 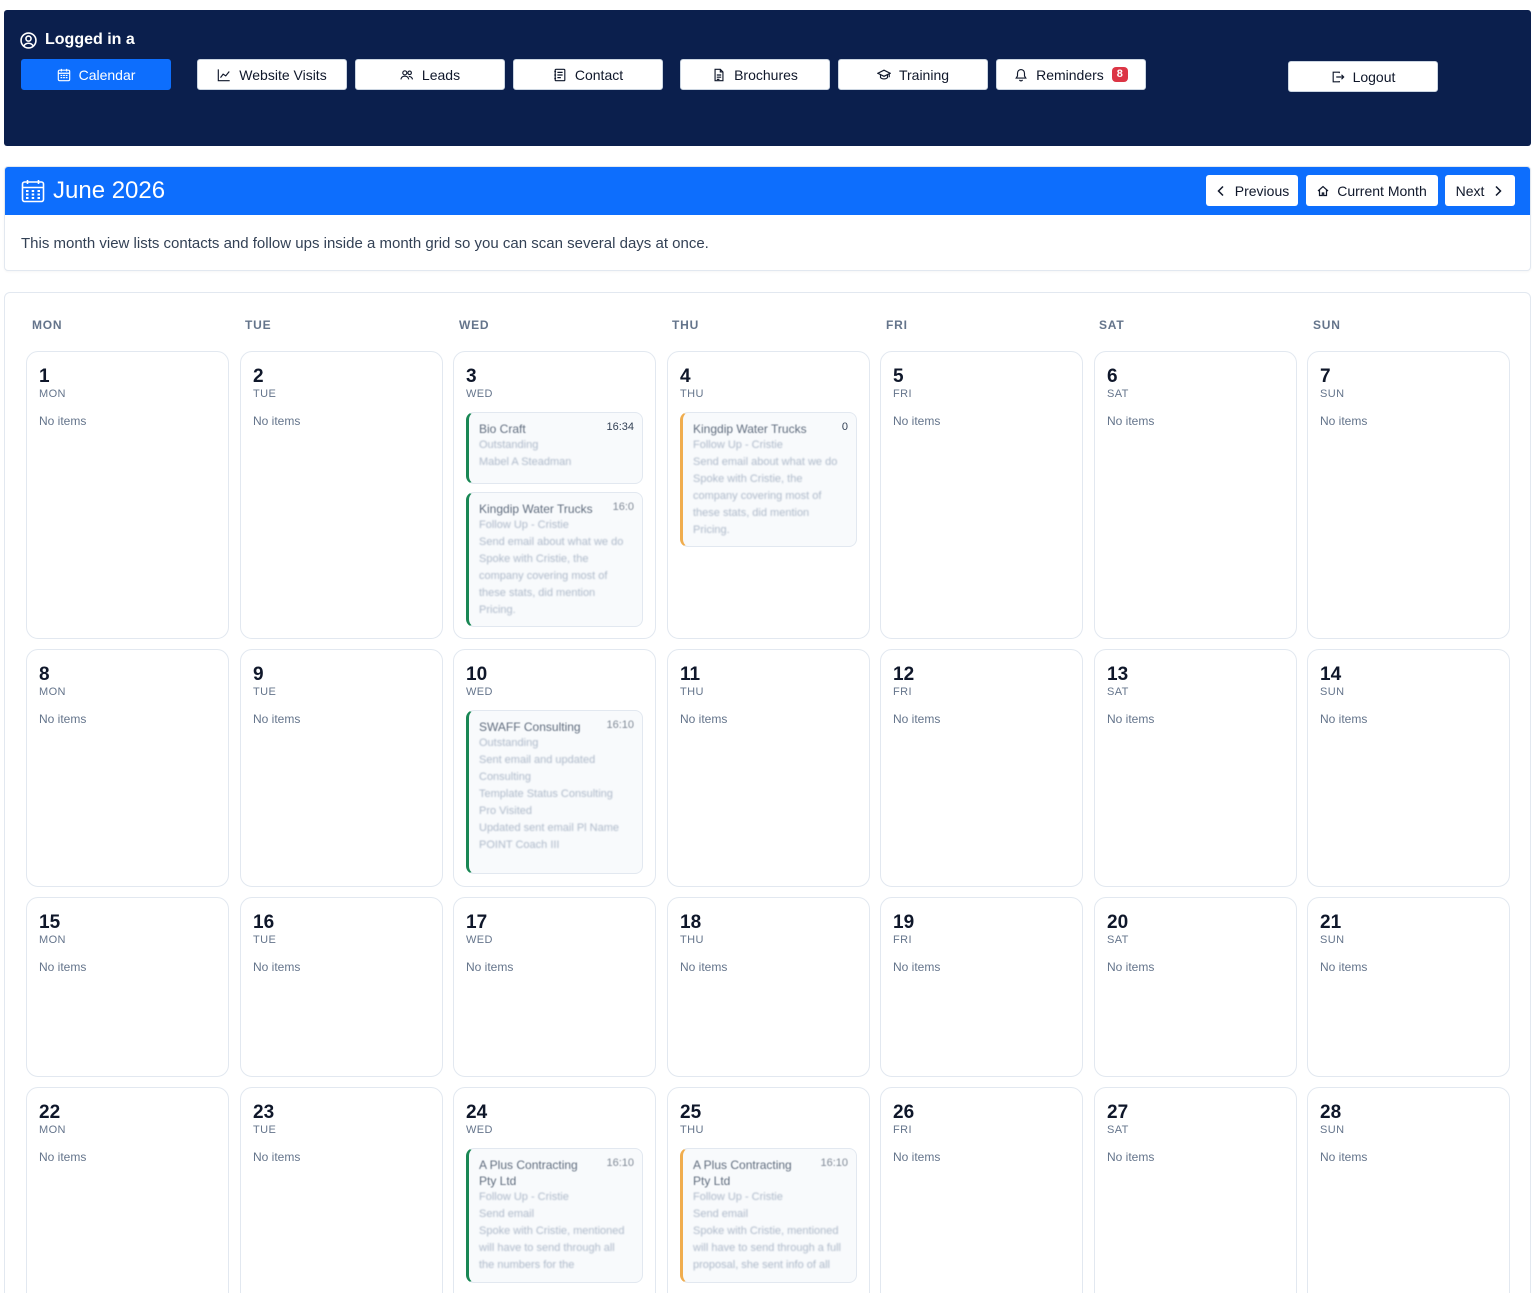 I want to click on day-cell: 5 FRI No items, so click(x=981, y=495).